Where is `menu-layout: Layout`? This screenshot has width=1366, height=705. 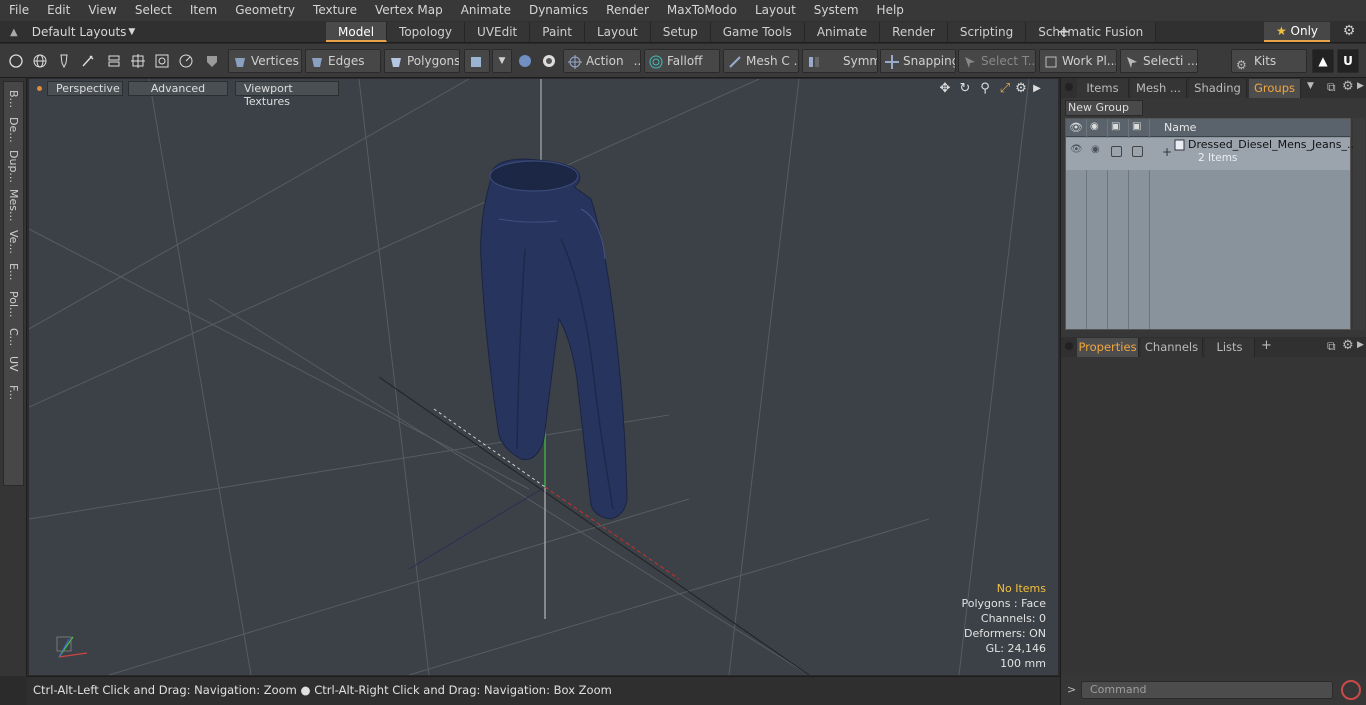 menu-layout: Layout is located at coordinates (775, 10).